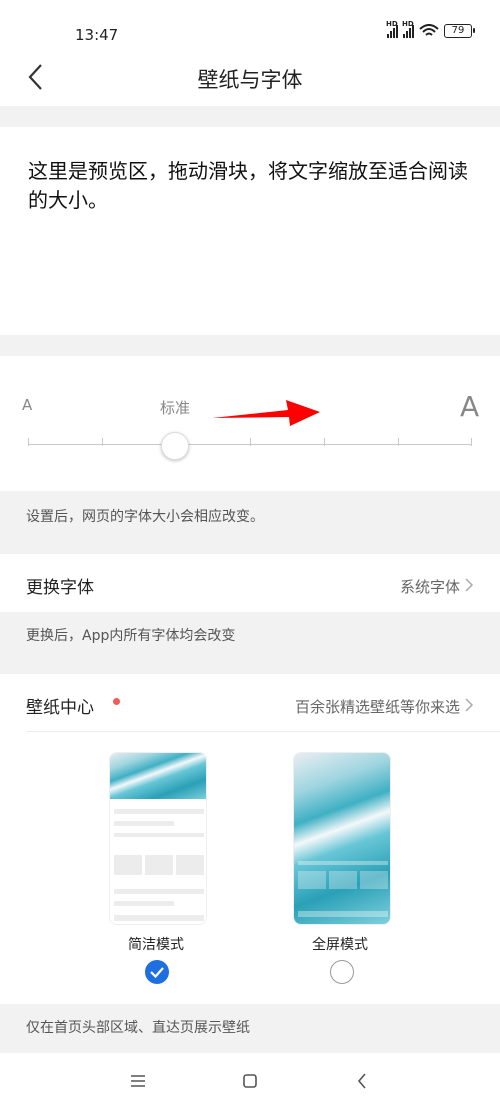 Image resolution: width=500 pixels, height=1111 pixels. What do you see at coordinates (175, 408) in the screenshot?
I see `font-size-current-label: 标准` at bounding box center [175, 408].